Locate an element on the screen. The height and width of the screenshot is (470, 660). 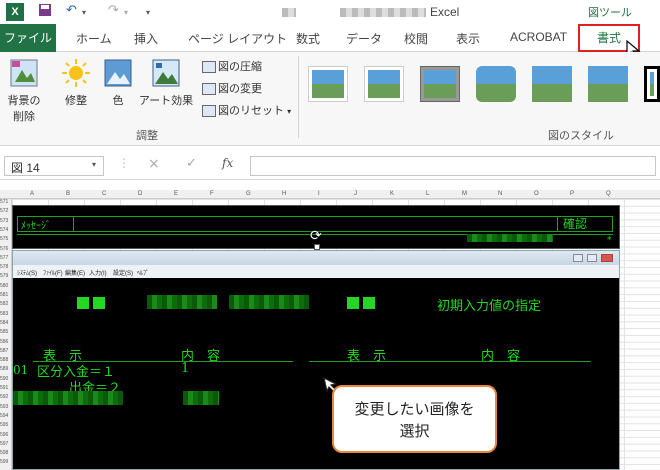
row-header: 577 is located at coordinates (4, 258).